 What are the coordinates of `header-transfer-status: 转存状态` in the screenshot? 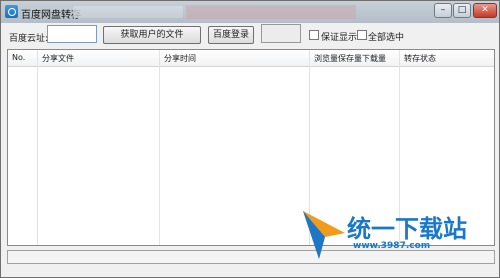 It's located at (420, 58).